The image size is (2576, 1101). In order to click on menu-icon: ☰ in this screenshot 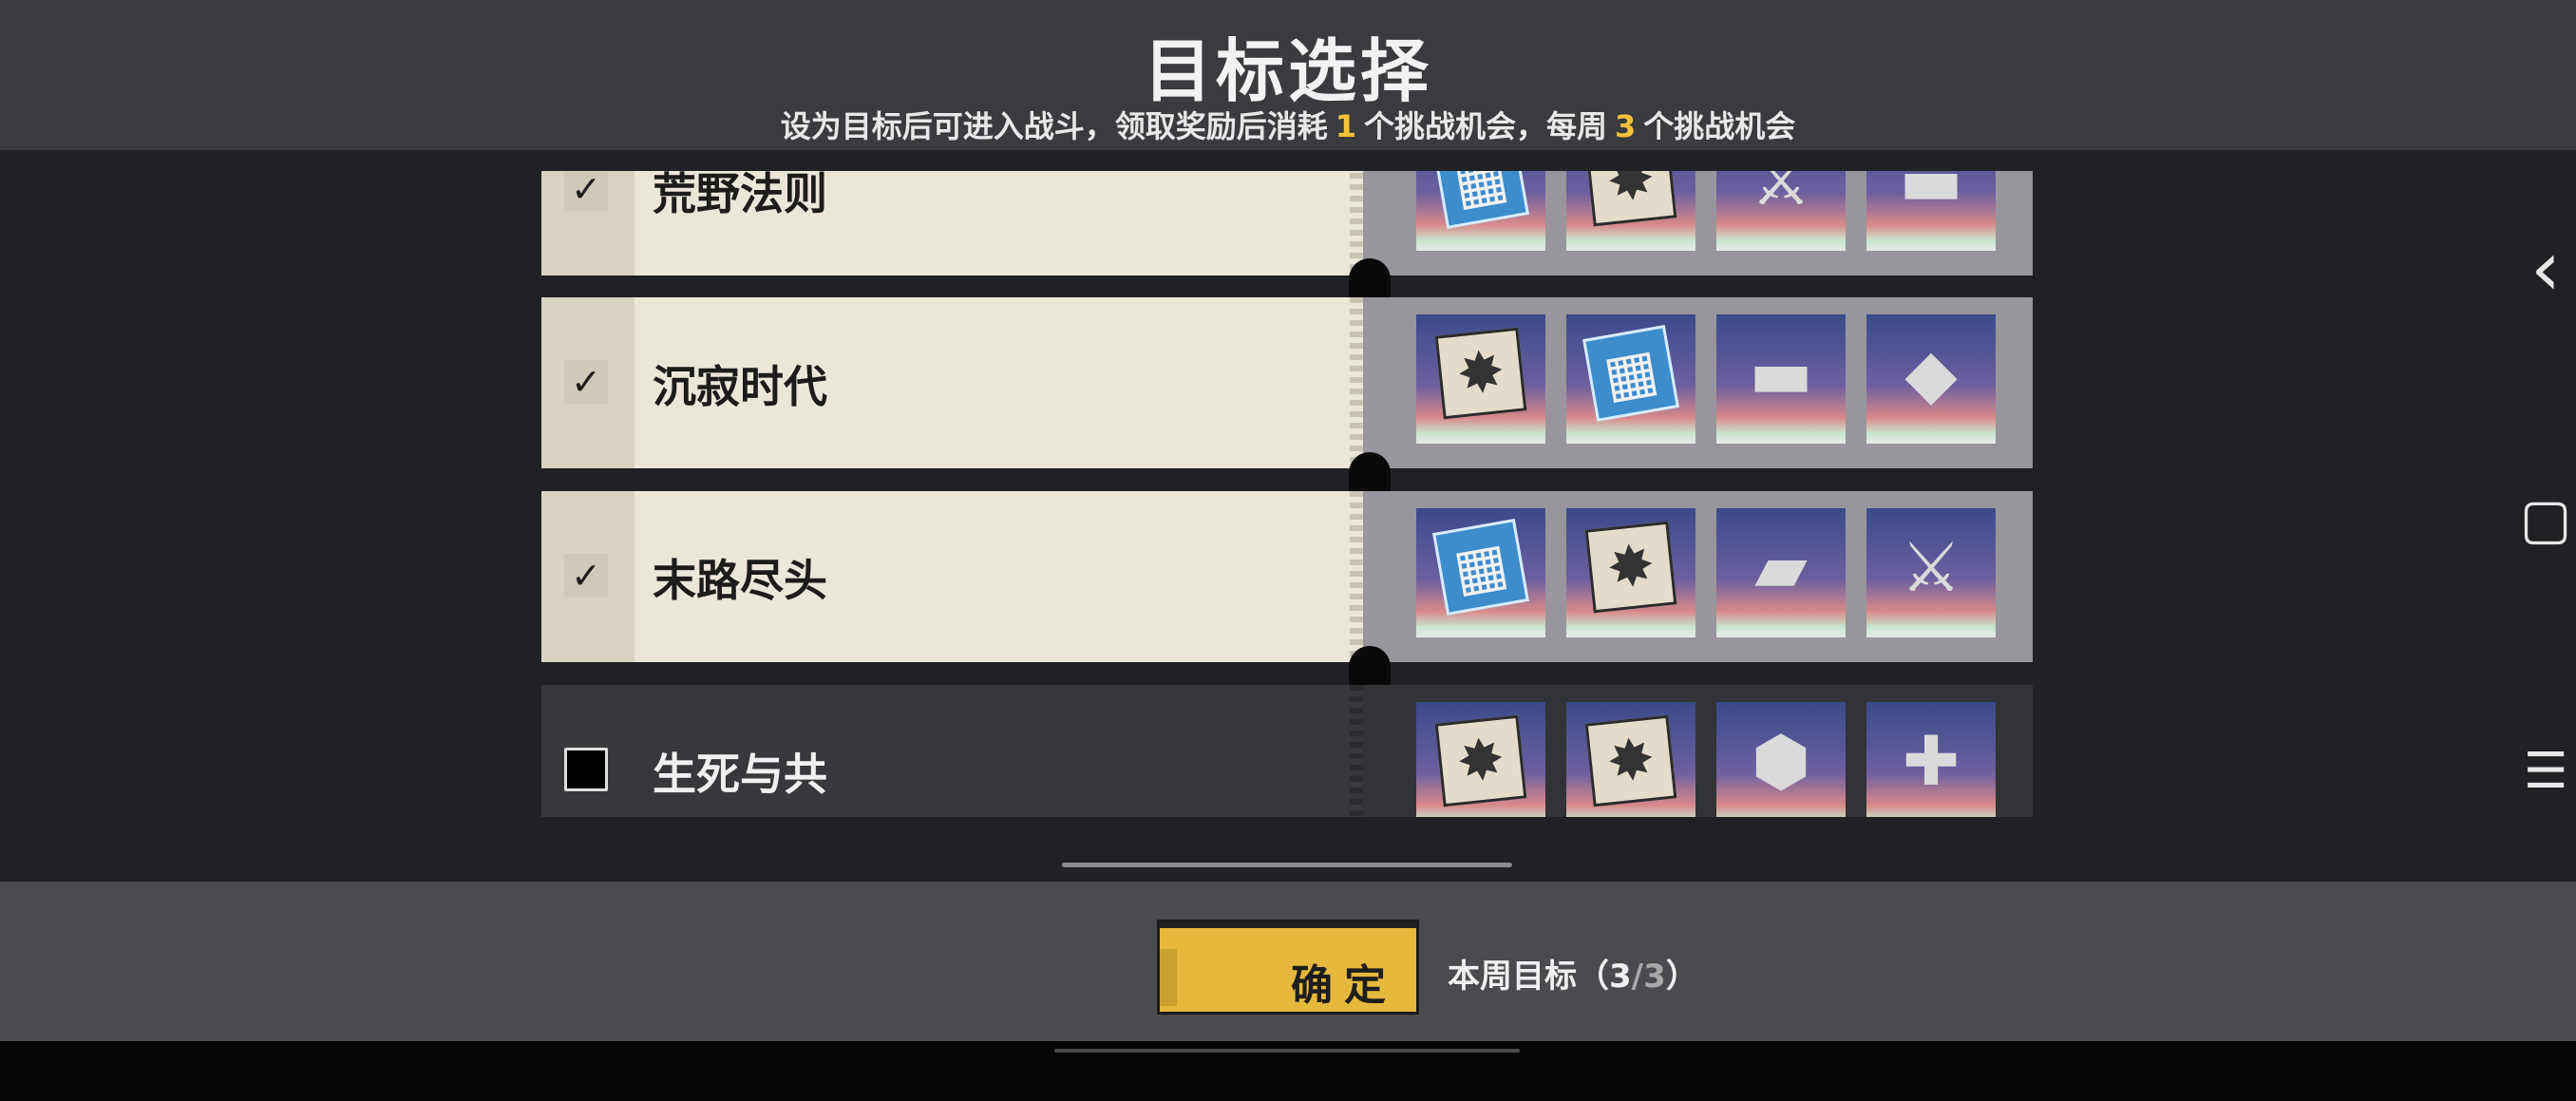, I will do `click(2545, 771)`.